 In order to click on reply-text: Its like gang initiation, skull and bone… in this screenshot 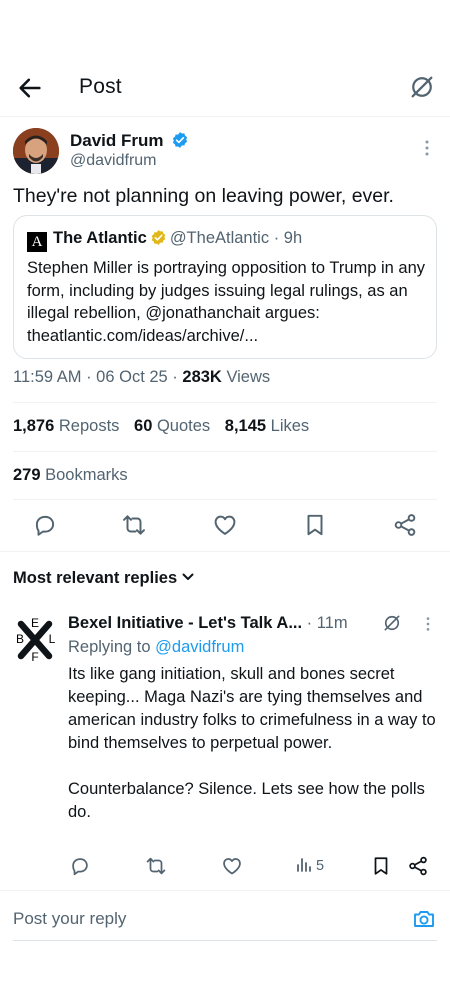, I will do `click(252, 743)`.